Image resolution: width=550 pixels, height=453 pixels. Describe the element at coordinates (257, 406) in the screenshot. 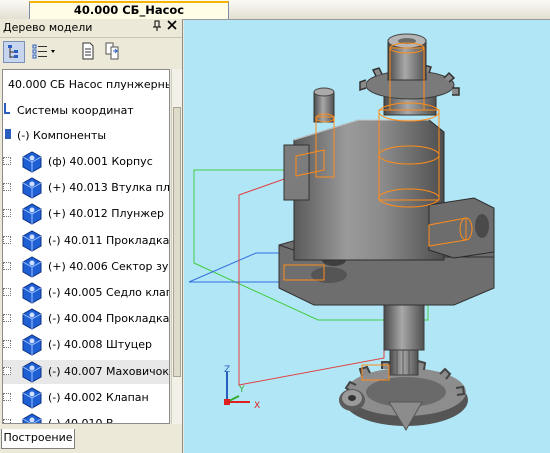

I see `axis-x-label: X` at that location.